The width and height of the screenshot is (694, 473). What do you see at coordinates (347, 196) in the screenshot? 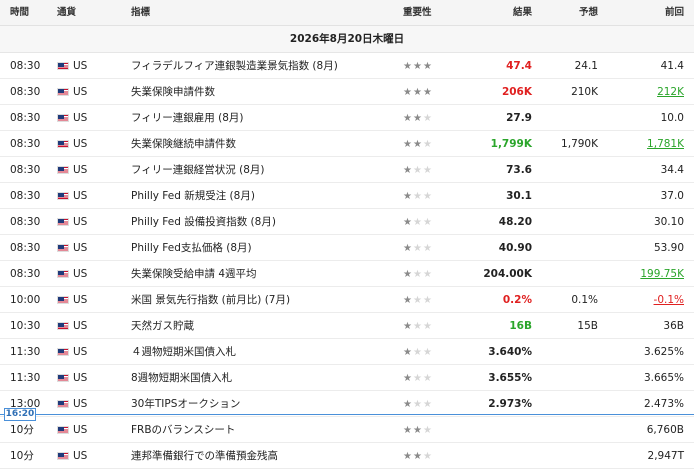
I see `table-row: 08:30 US Philly Fed 新規受注 (8月) ★★★ 30.1 37.0` at bounding box center [347, 196].